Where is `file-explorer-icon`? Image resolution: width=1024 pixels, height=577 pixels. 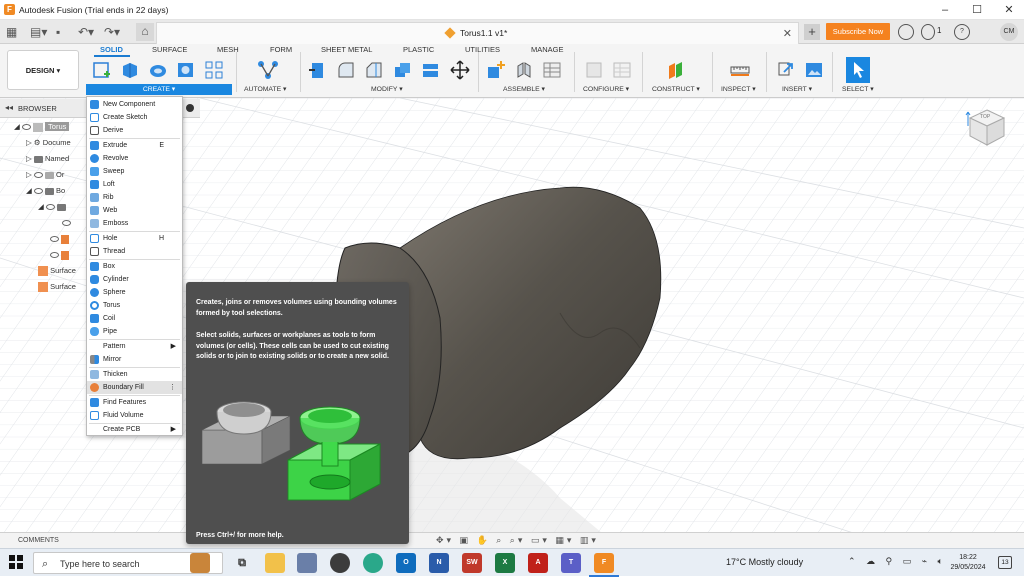
file-explorer-icon is located at coordinates (275, 563).